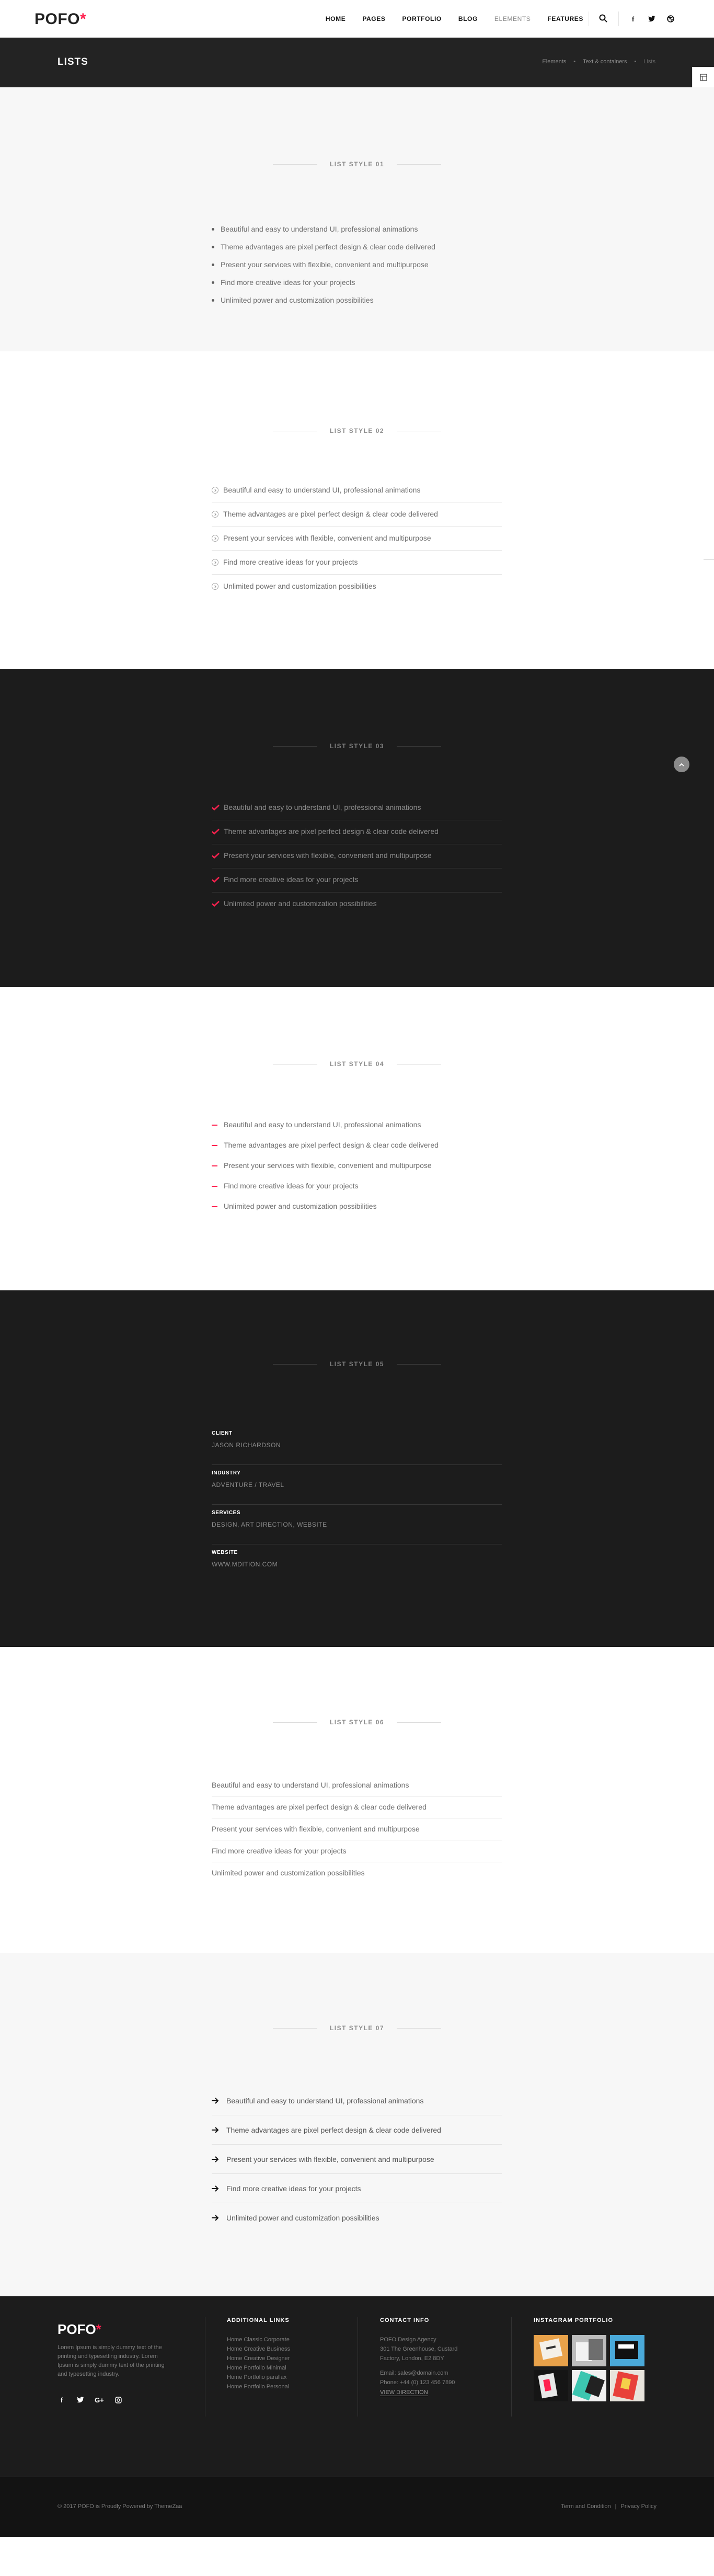 The image size is (714, 2576). What do you see at coordinates (671, 19) in the screenshot?
I see `dribbble-icon` at bounding box center [671, 19].